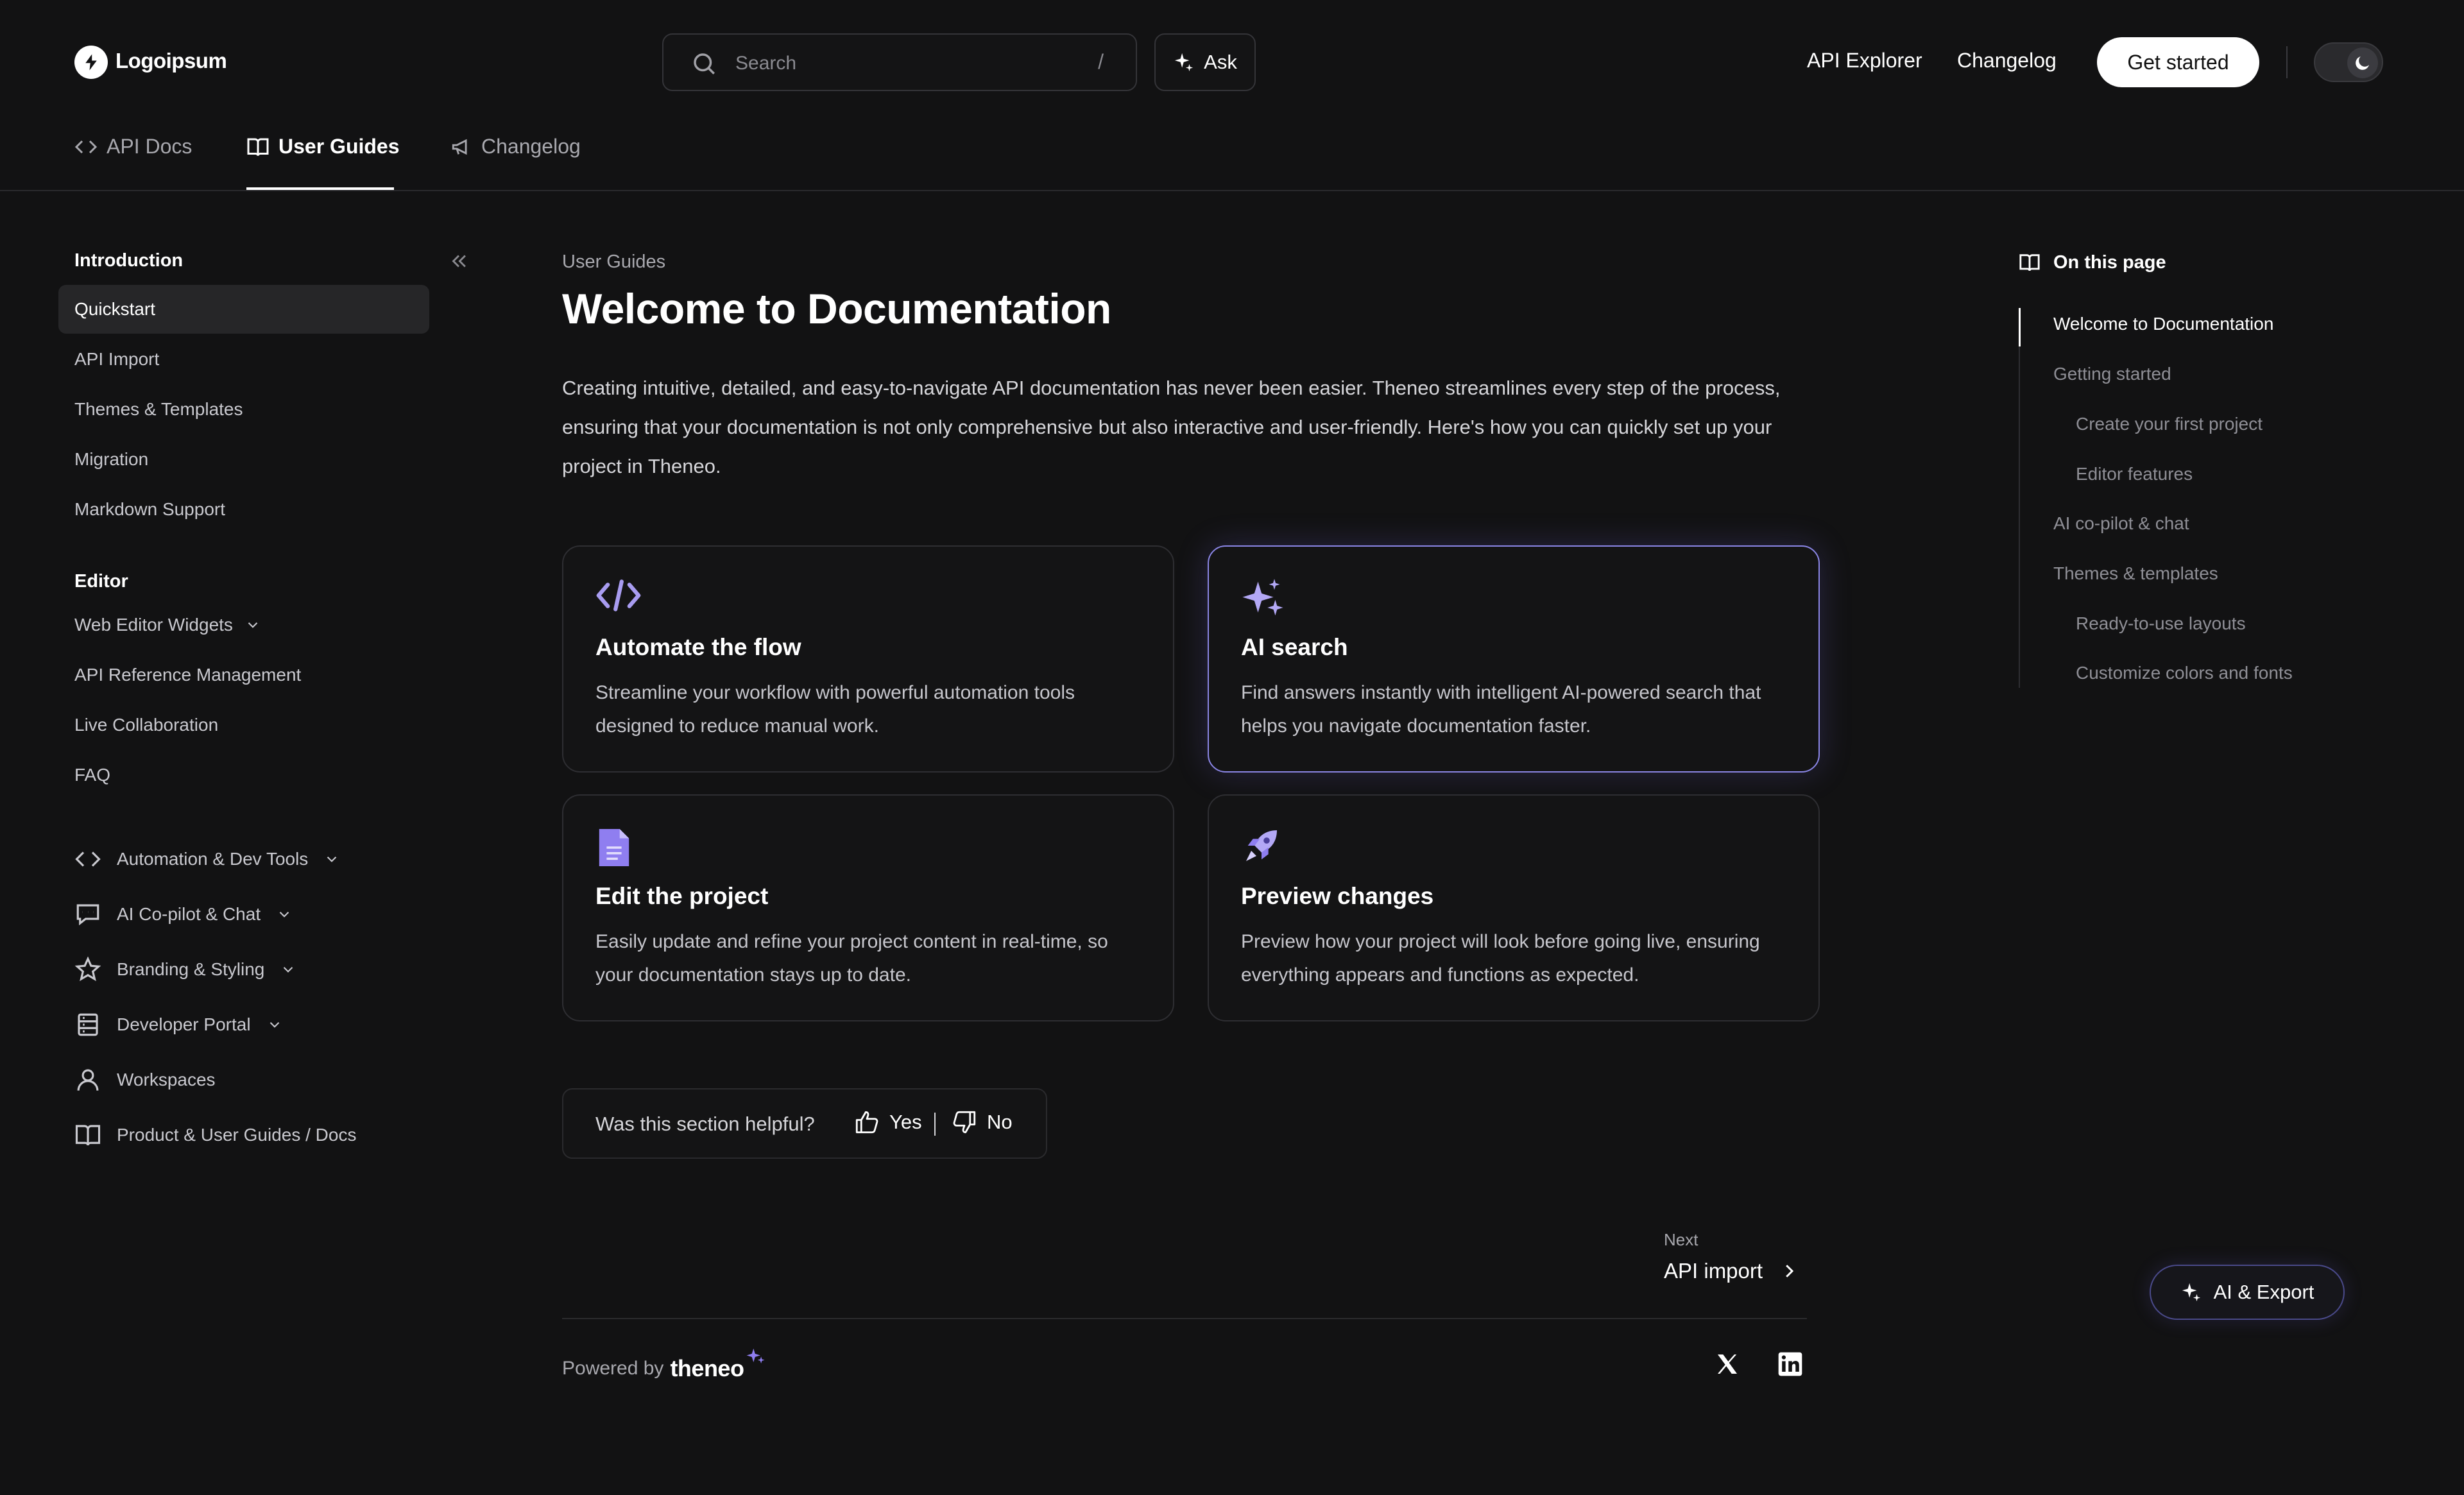 This screenshot has height=1495, width=2464. What do you see at coordinates (339, 146) in the screenshot?
I see `tab-label: User Guides` at bounding box center [339, 146].